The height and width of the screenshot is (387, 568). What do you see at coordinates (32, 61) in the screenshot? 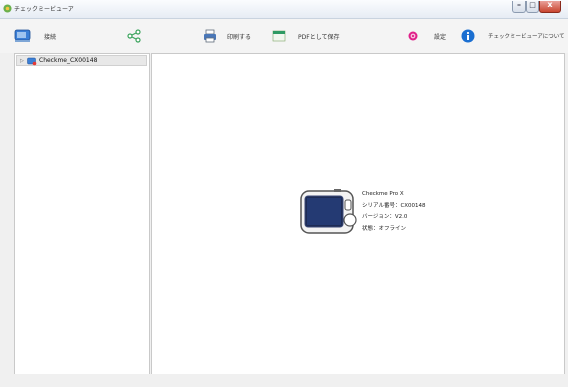
I see `device-node-icon` at bounding box center [32, 61].